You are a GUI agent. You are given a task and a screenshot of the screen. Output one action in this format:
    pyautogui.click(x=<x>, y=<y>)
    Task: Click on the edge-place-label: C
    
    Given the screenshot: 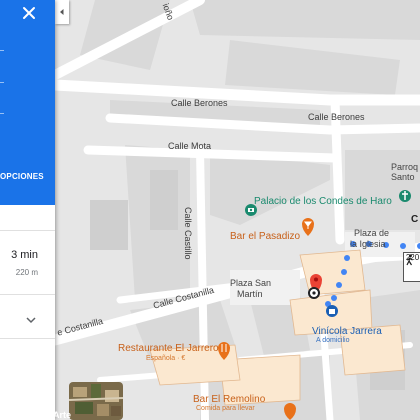 What is the action you would take?
    pyautogui.click(x=414, y=219)
    